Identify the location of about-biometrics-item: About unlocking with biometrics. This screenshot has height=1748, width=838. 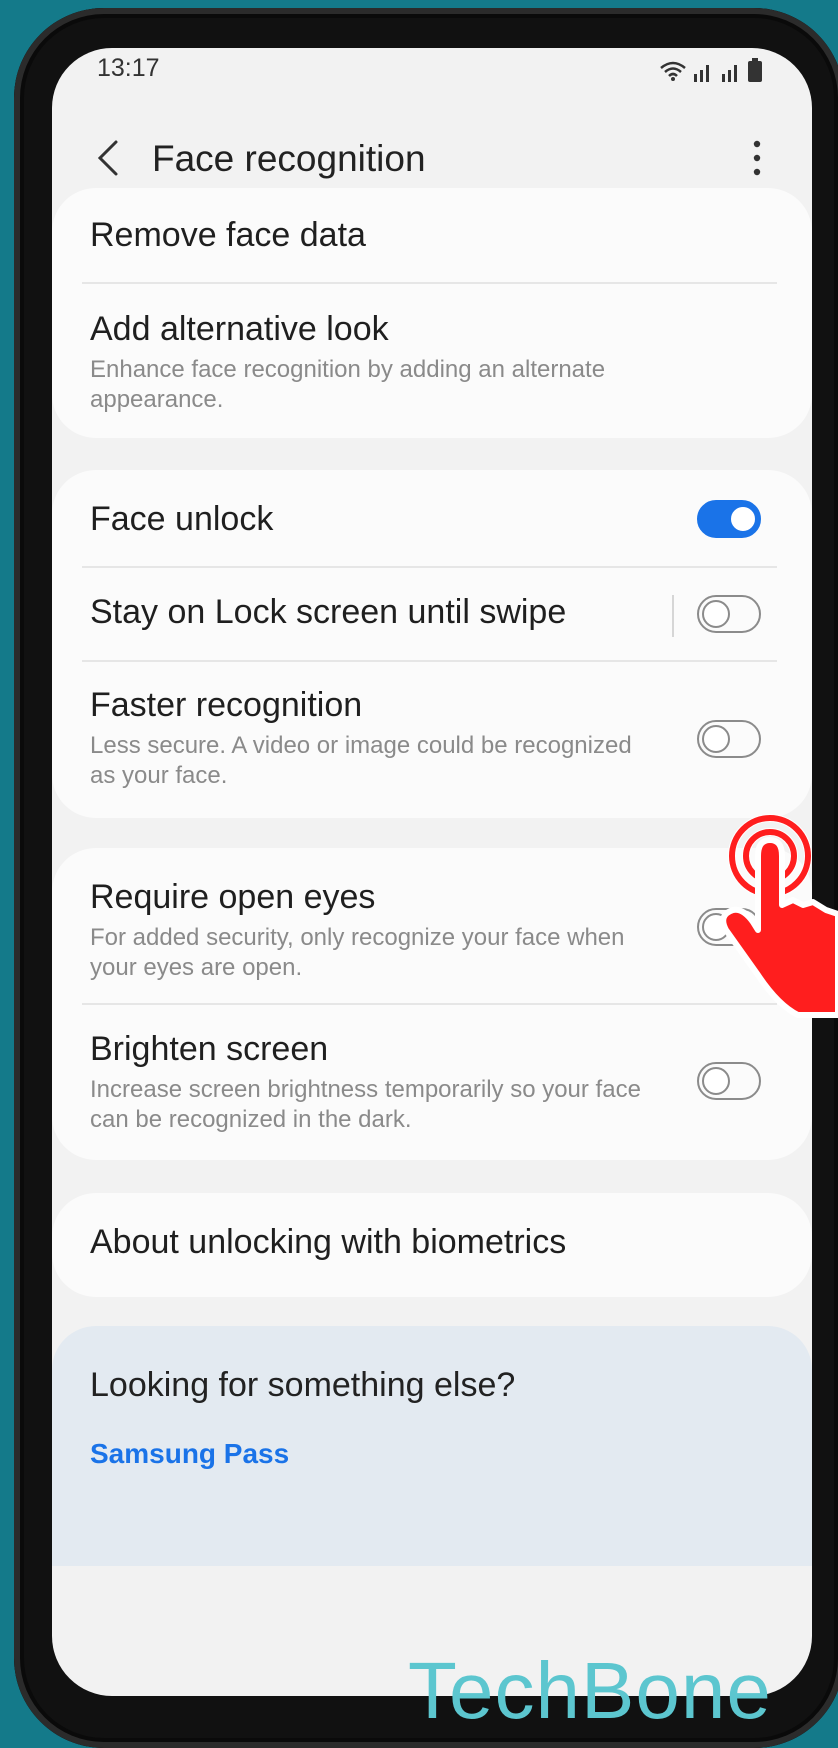
(435, 1242).